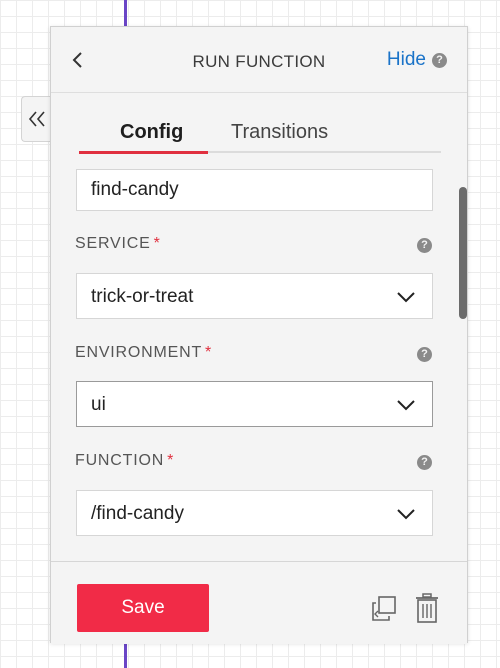 The image size is (500, 668). I want to click on environment-select: ui, so click(254, 404).